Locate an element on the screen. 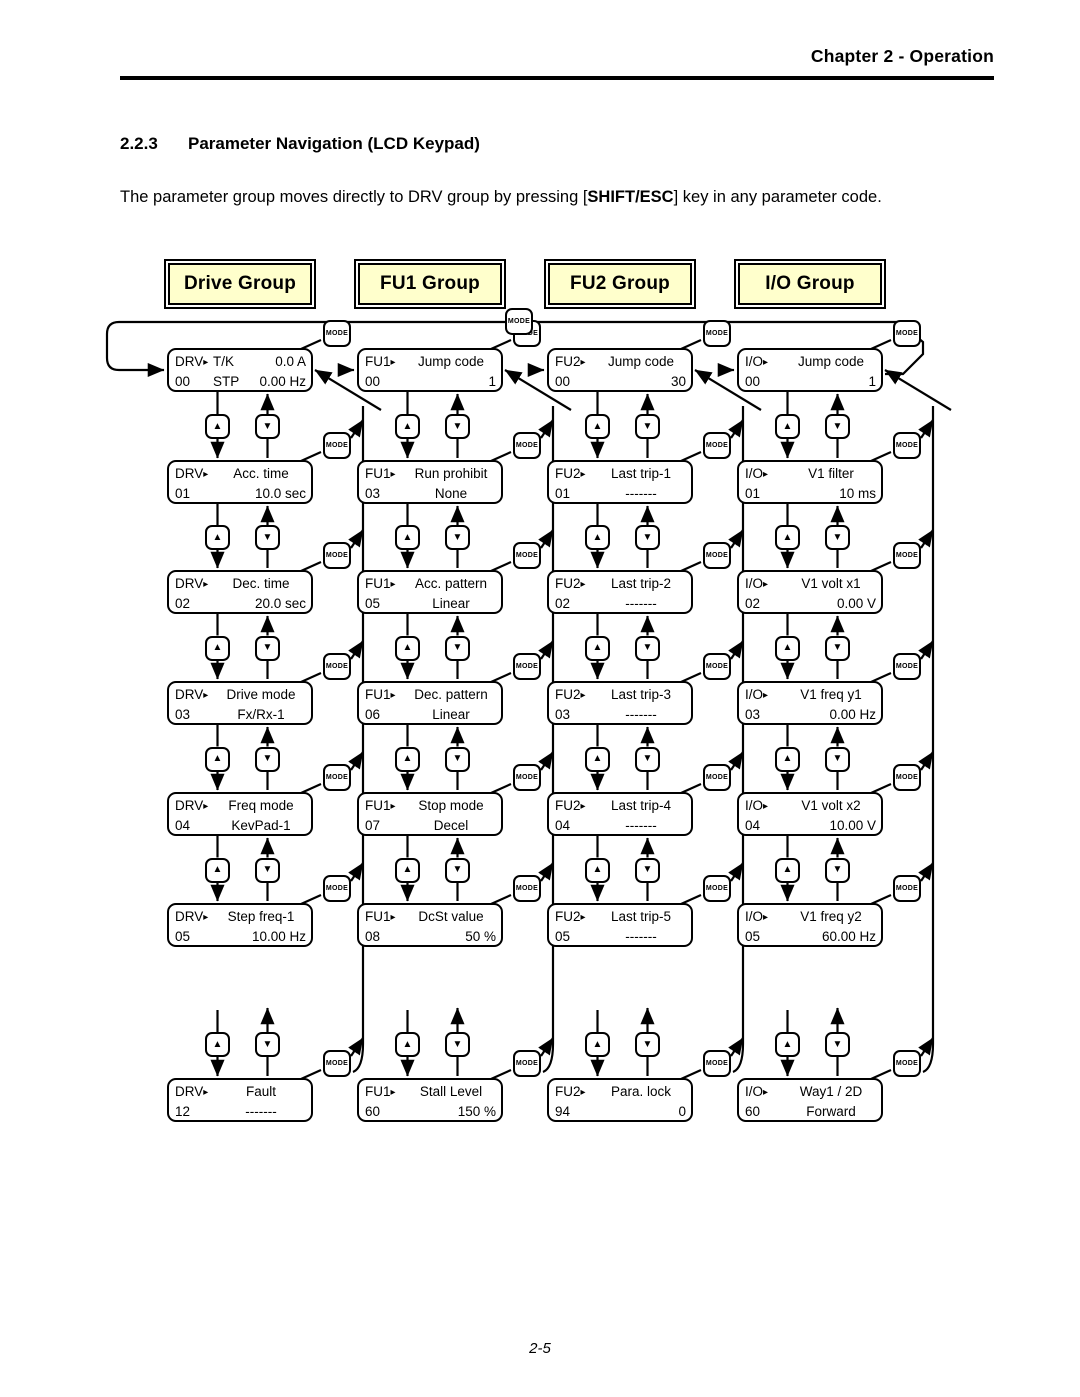  lcd-box-fu2-group-00: FU2▸ Jump code 00 30 is located at coordinates (620, 370).